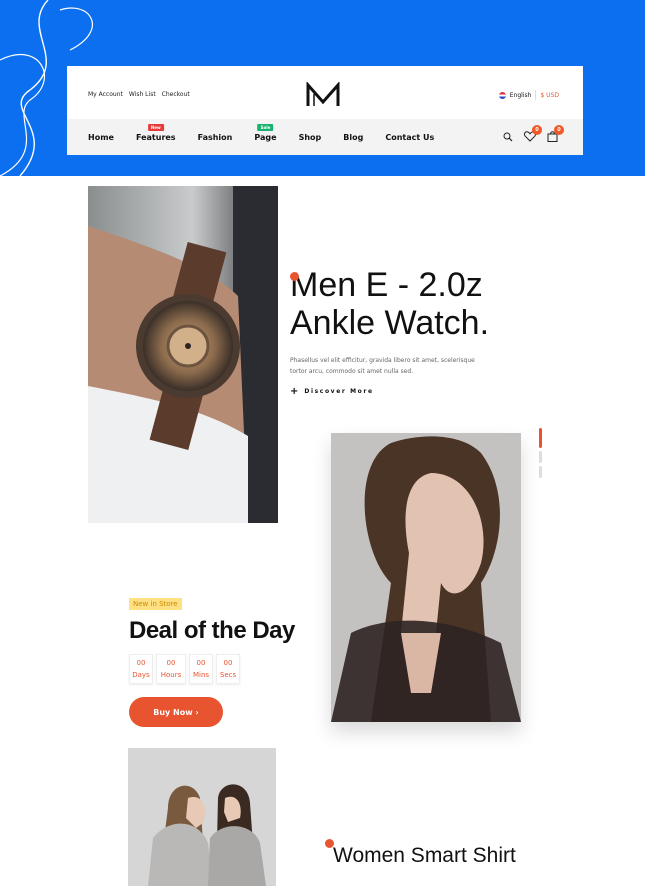 This screenshot has width=645, height=886. I want to click on hero-title: Men E - 2.0z Ankle Watch., so click(420, 304).